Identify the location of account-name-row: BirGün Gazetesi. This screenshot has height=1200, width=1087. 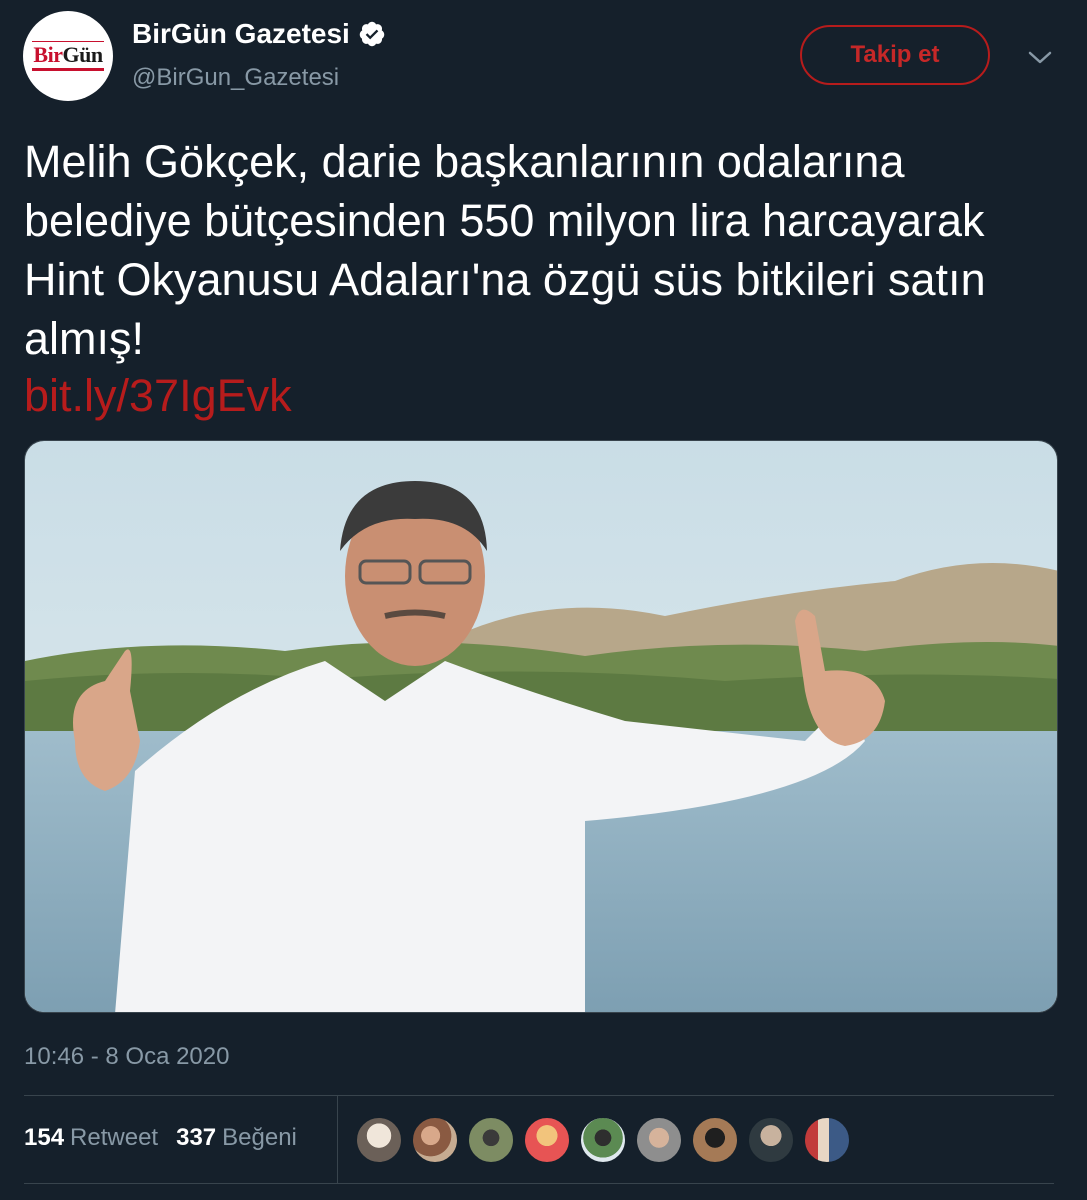
(259, 34).